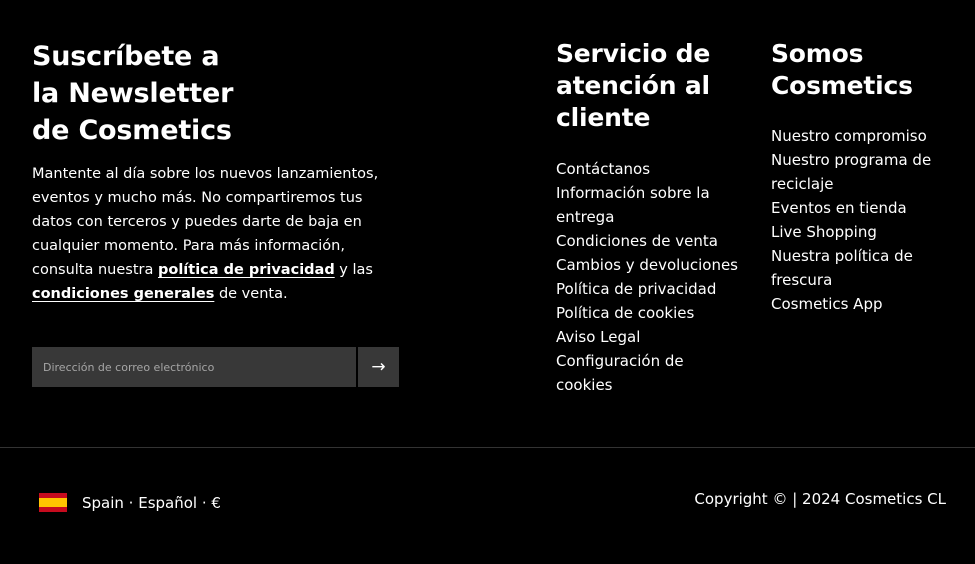 The image size is (975, 564). I want to click on newsletter-description-text: y las, so click(353, 270).